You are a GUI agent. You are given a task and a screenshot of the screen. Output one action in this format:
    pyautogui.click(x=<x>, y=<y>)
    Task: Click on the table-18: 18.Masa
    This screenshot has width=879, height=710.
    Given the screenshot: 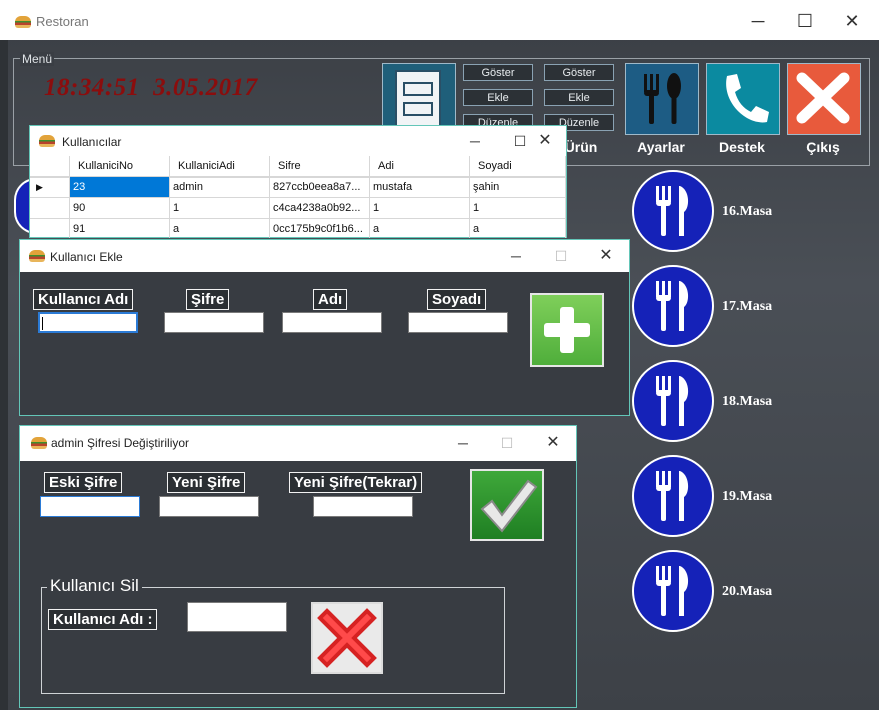 What is the action you would take?
    pyautogui.click(x=702, y=401)
    